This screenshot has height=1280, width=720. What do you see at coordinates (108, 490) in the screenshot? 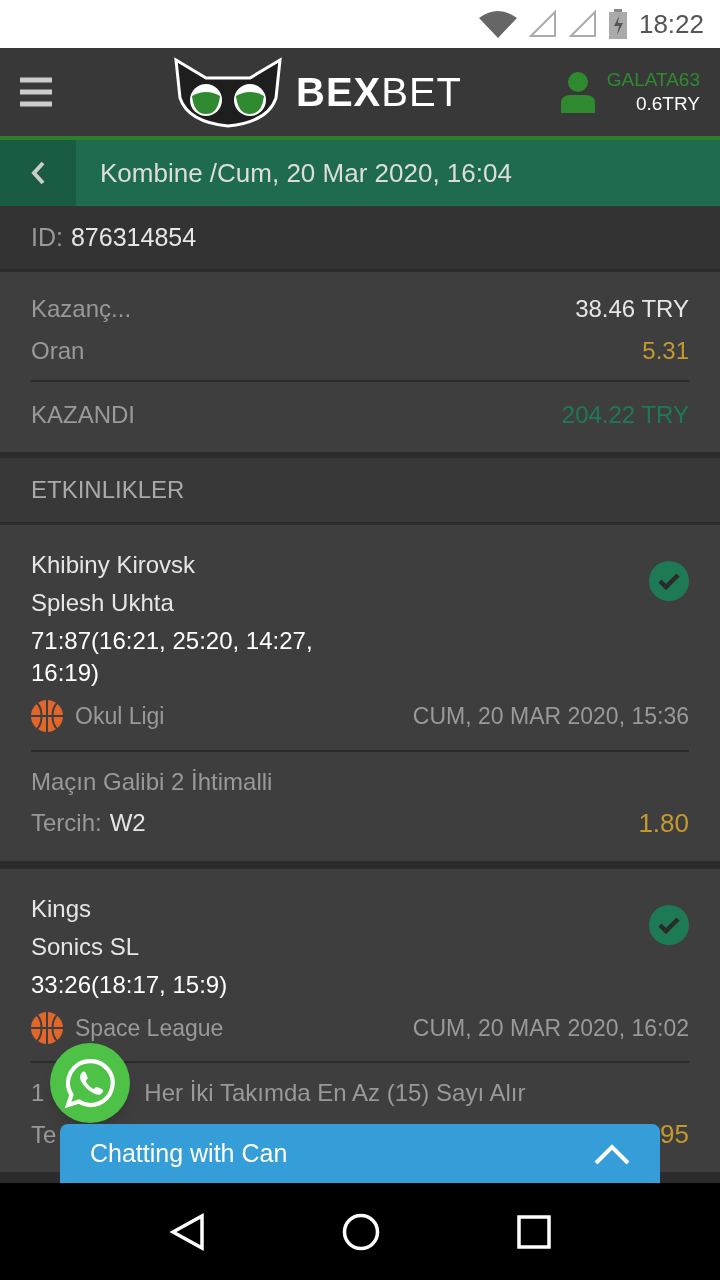
I see `section-title: ETKINLIKLER` at bounding box center [108, 490].